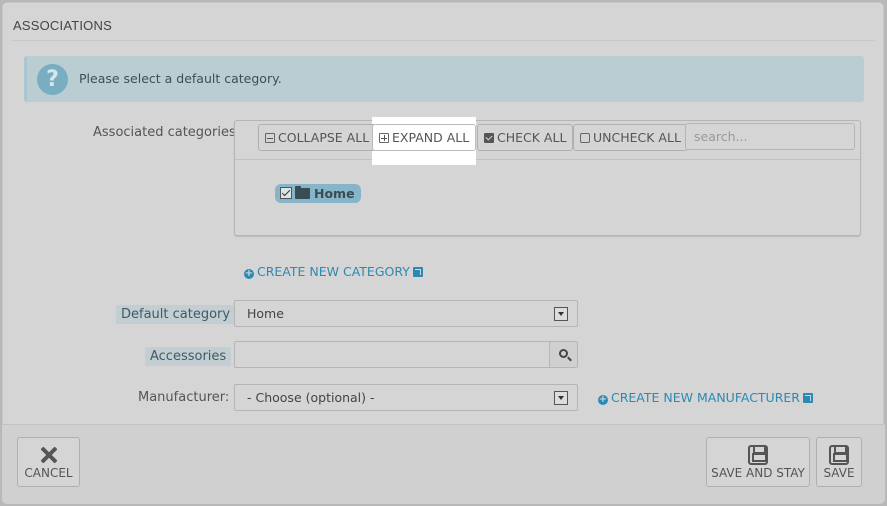 The height and width of the screenshot is (506, 887). What do you see at coordinates (444, 79) in the screenshot?
I see `info-alert: ? Please select a default category.` at bounding box center [444, 79].